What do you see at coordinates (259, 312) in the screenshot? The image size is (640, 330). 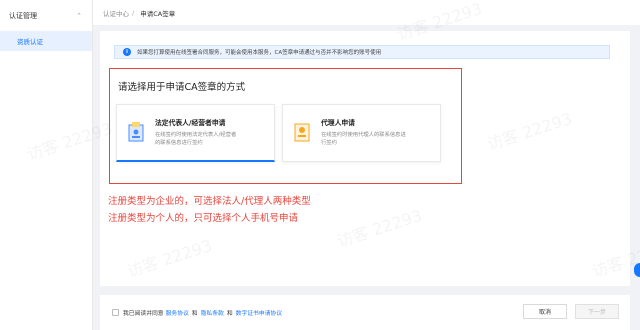 I see `digital-cert-agreement-link: 数字证书申请协议` at bounding box center [259, 312].